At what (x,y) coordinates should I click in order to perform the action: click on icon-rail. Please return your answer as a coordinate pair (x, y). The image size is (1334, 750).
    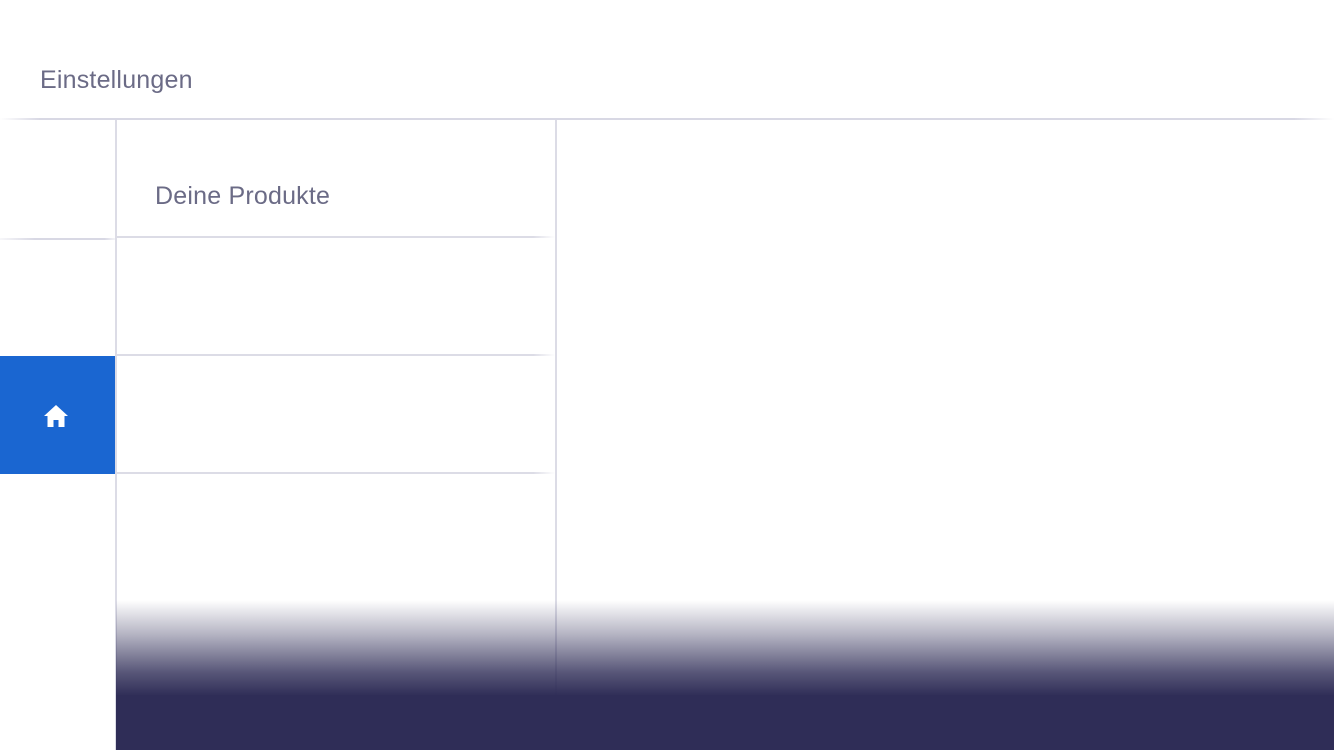
    Looking at the image, I should click on (58, 435).